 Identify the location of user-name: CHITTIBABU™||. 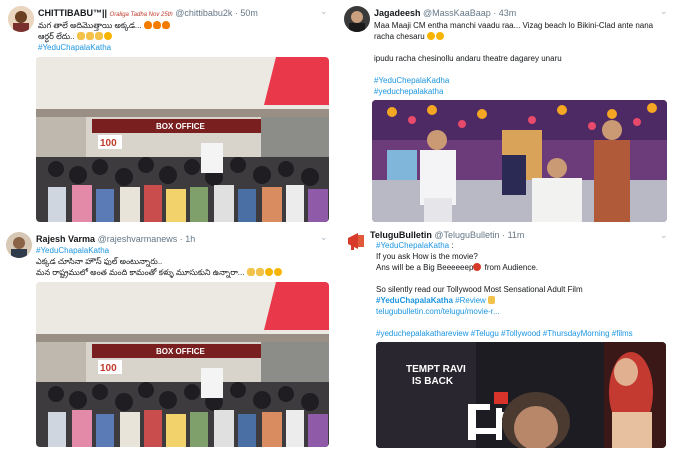
(72, 13).